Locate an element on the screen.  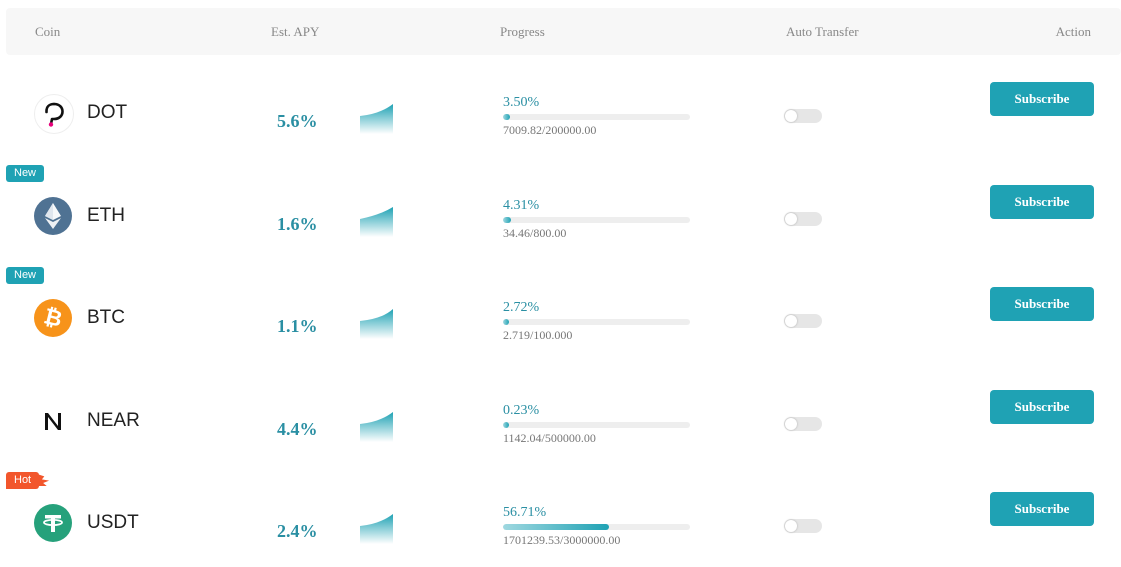
progress-percent: 56.71% is located at coordinates (525, 512).